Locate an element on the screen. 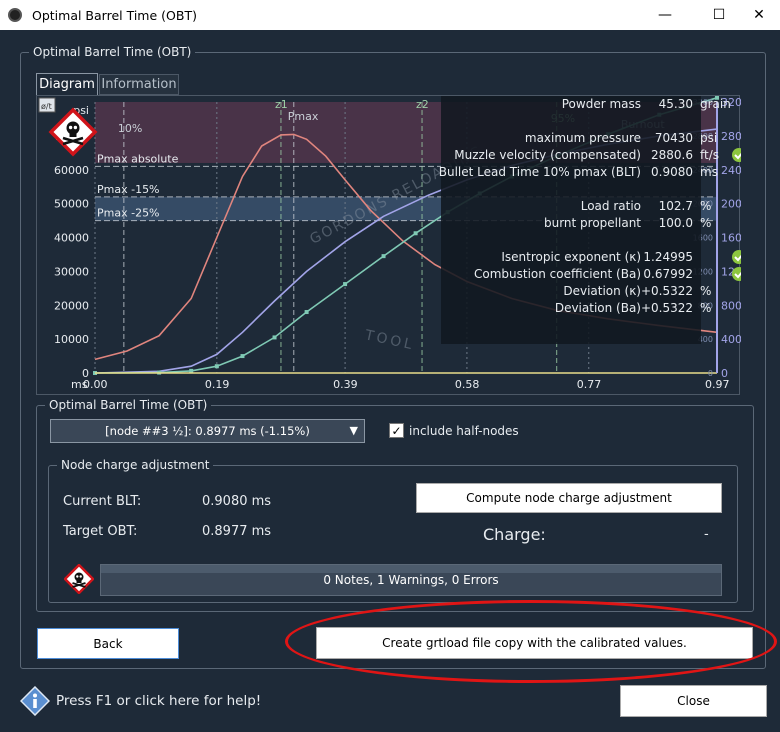 Image resolution: width=780 pixels, height=732 pixels. band-label-minus15: Pmax -15% is located at coordinates (128, 189).